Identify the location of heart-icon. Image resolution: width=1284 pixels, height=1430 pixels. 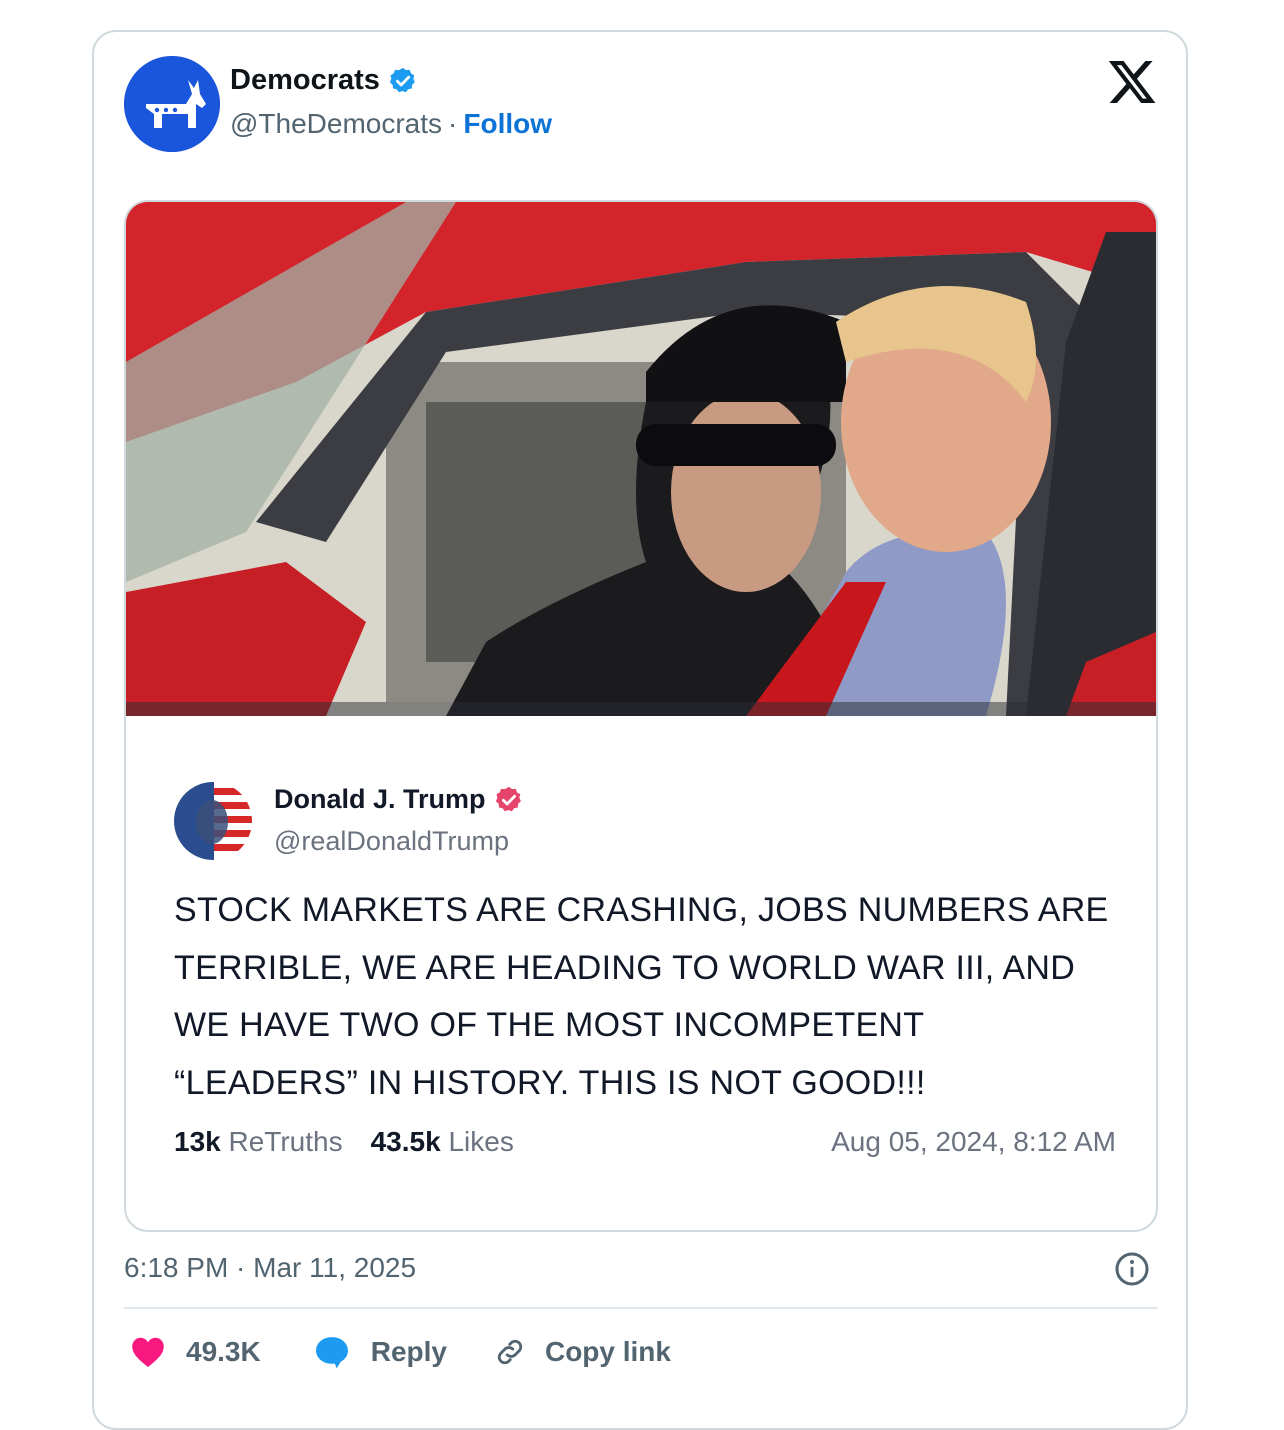
(148, 1352).